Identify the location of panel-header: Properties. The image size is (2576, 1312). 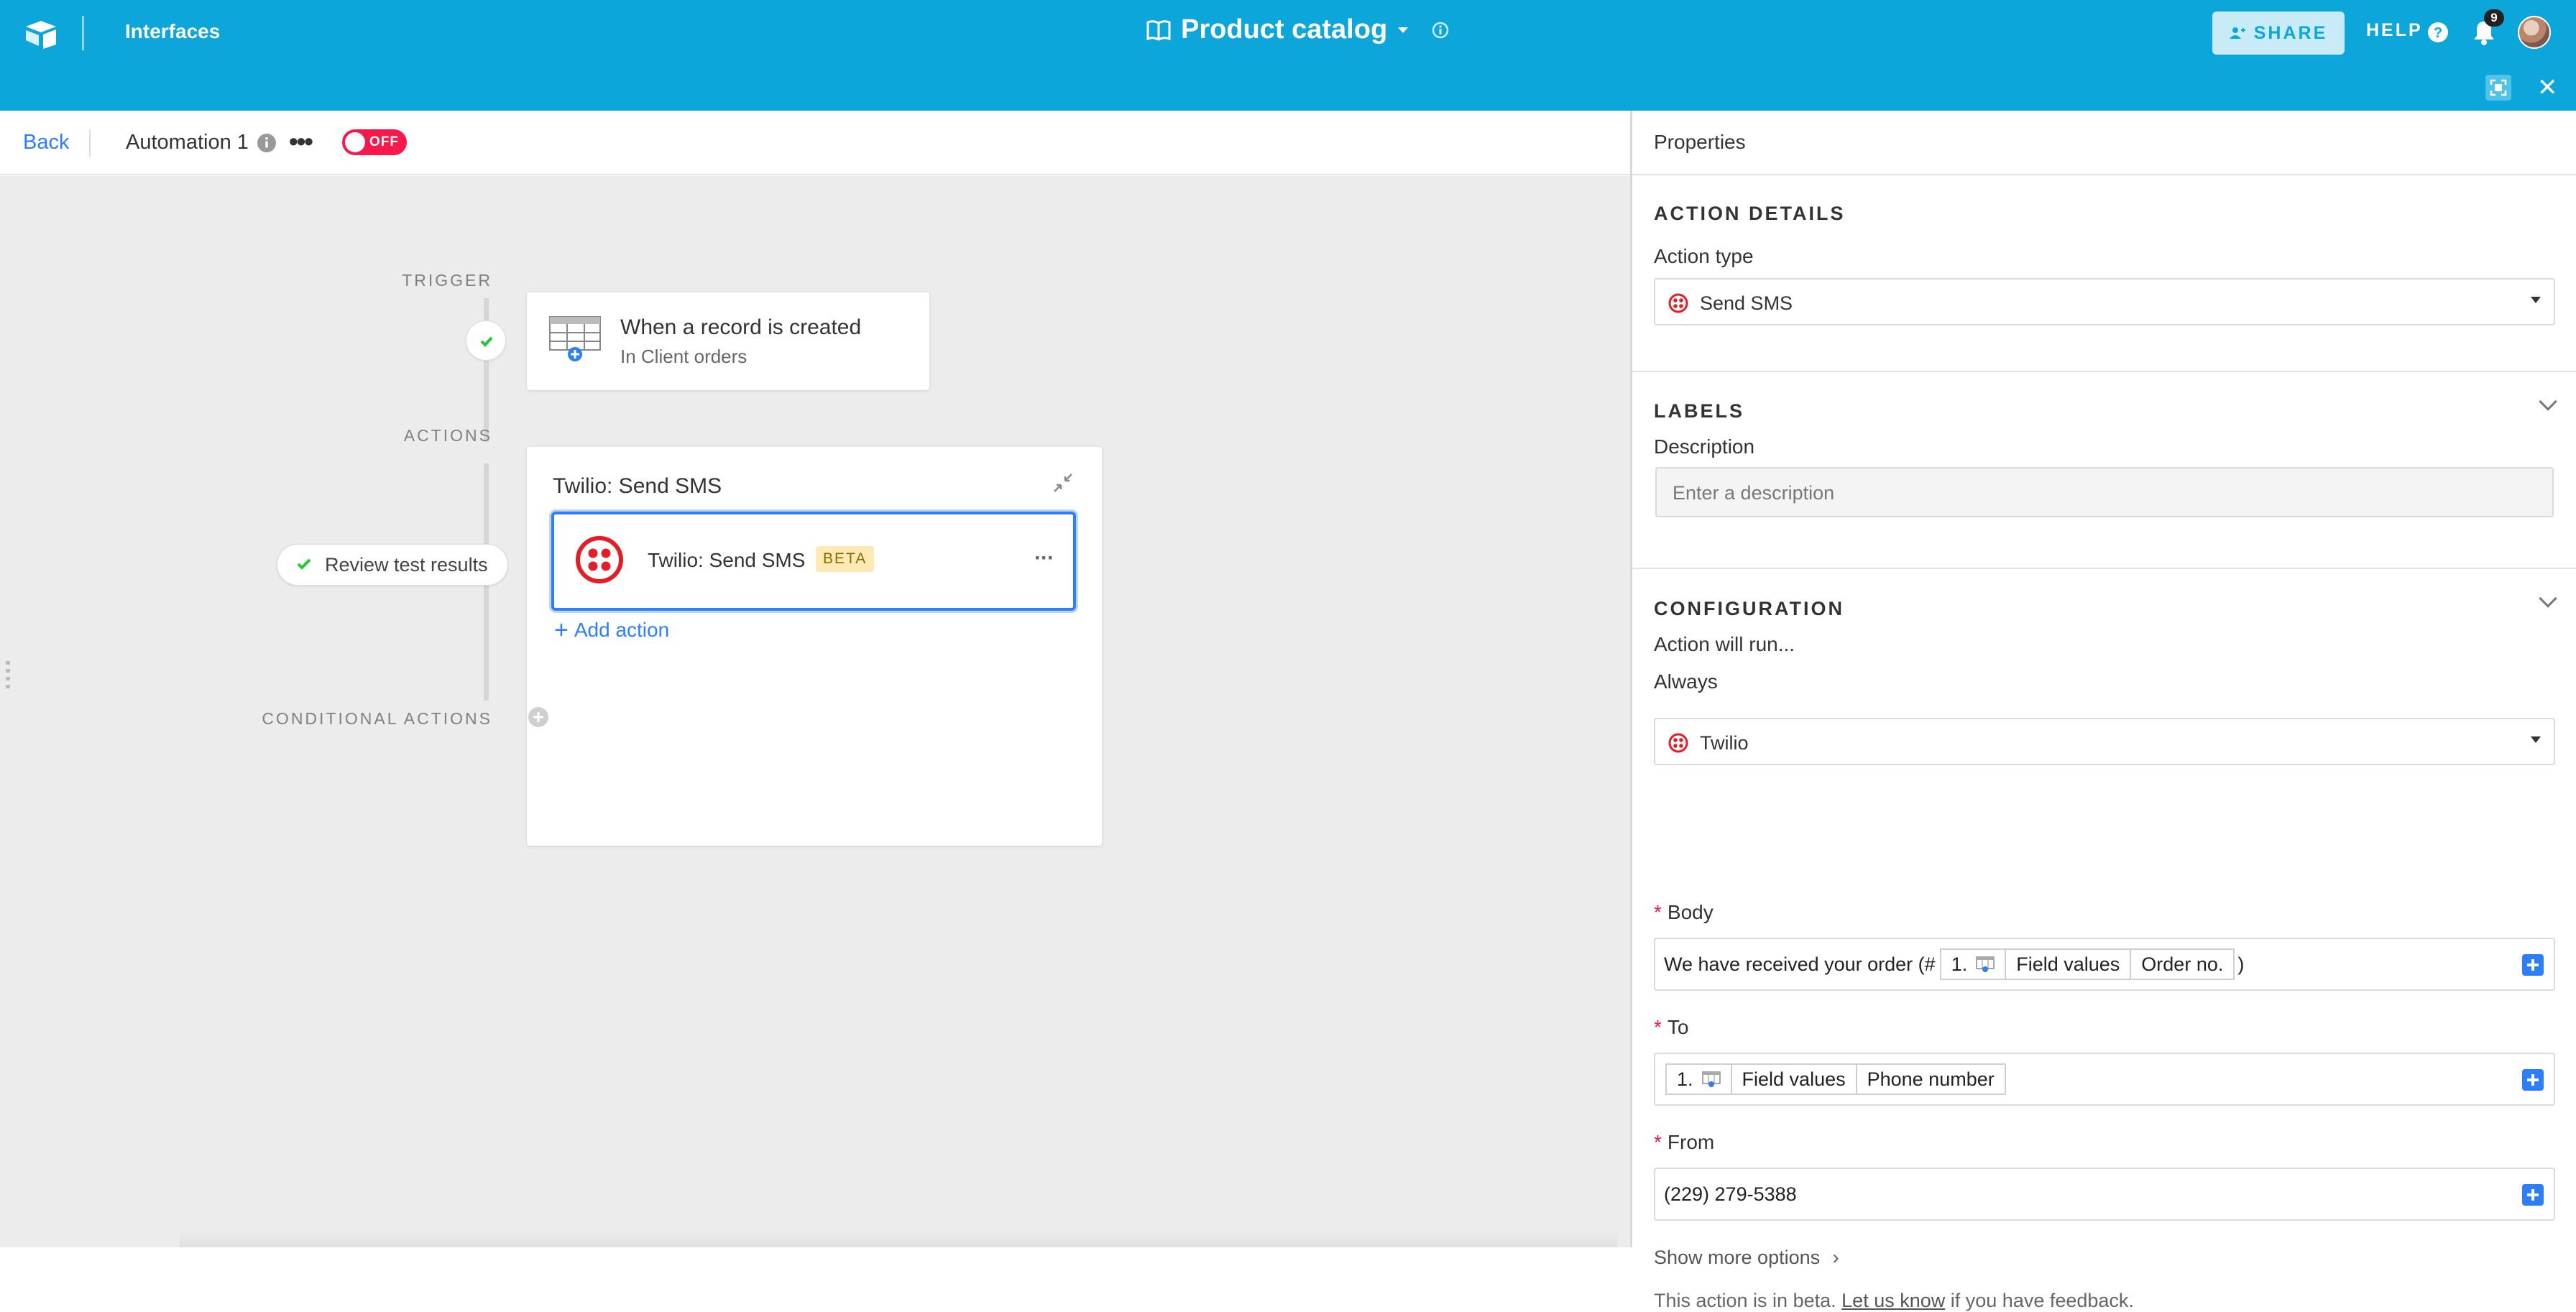
(2104, 143).